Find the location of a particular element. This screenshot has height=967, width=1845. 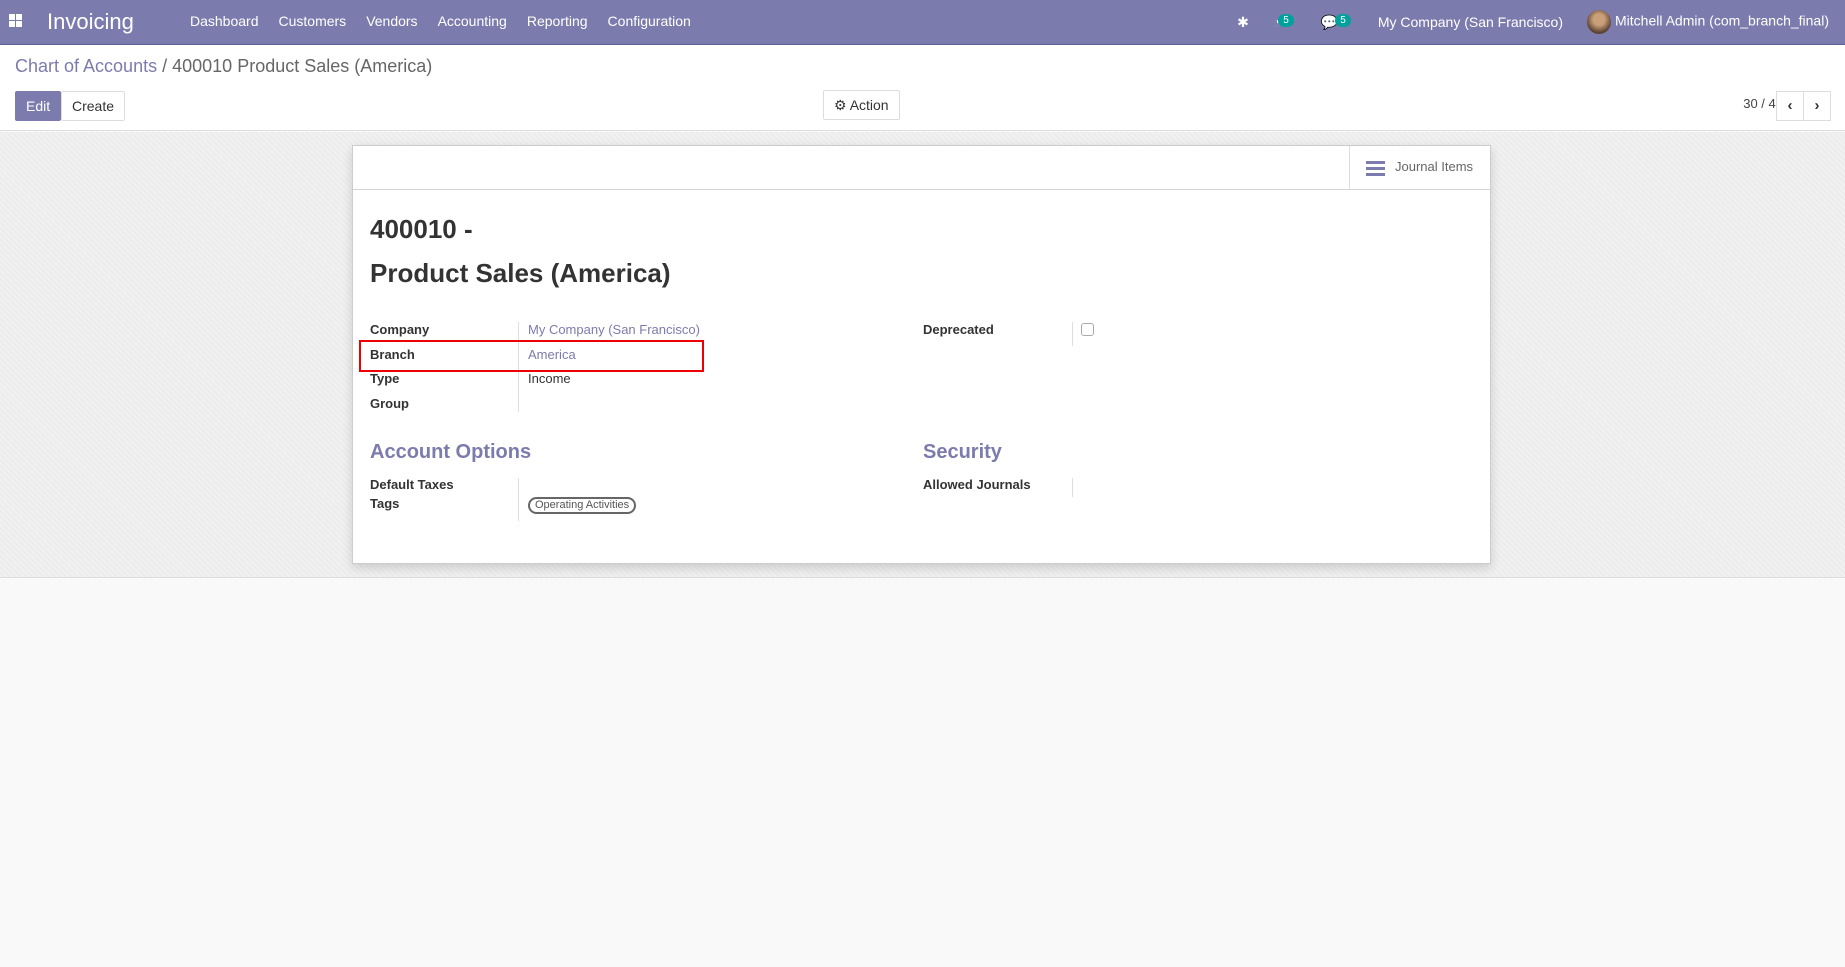

activity-button: ◔ 5 is located at coordinates (1285, 22).